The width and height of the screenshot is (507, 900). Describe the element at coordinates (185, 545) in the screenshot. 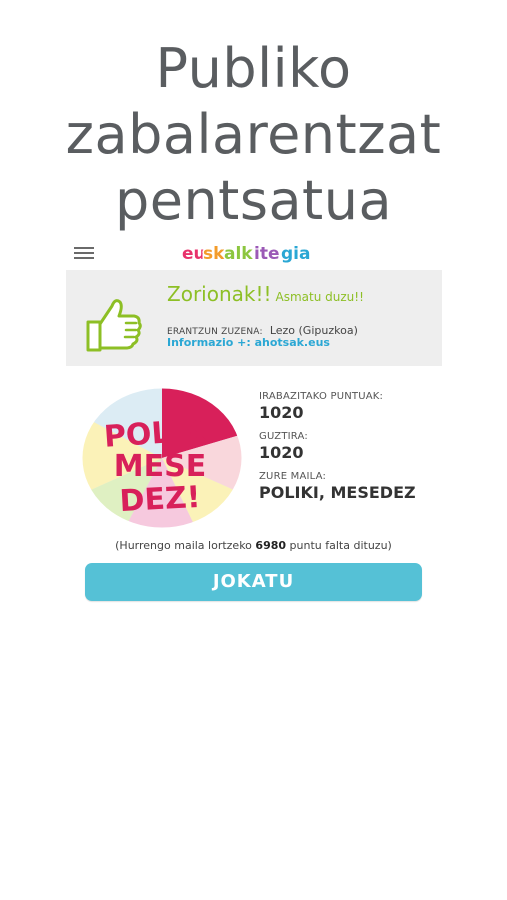

I see `next-level-prefix: (Hurrengo maila lortzeko` at that location.